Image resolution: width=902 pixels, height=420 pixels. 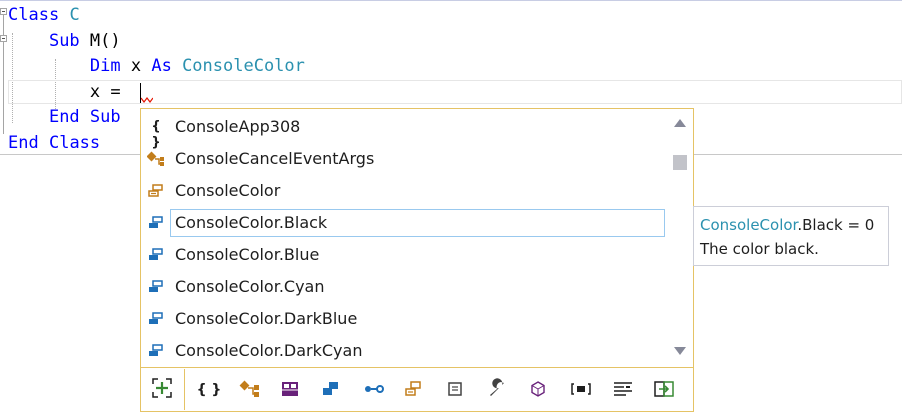 I want to click on structures-filter-icon, so click(x=331, y=389).